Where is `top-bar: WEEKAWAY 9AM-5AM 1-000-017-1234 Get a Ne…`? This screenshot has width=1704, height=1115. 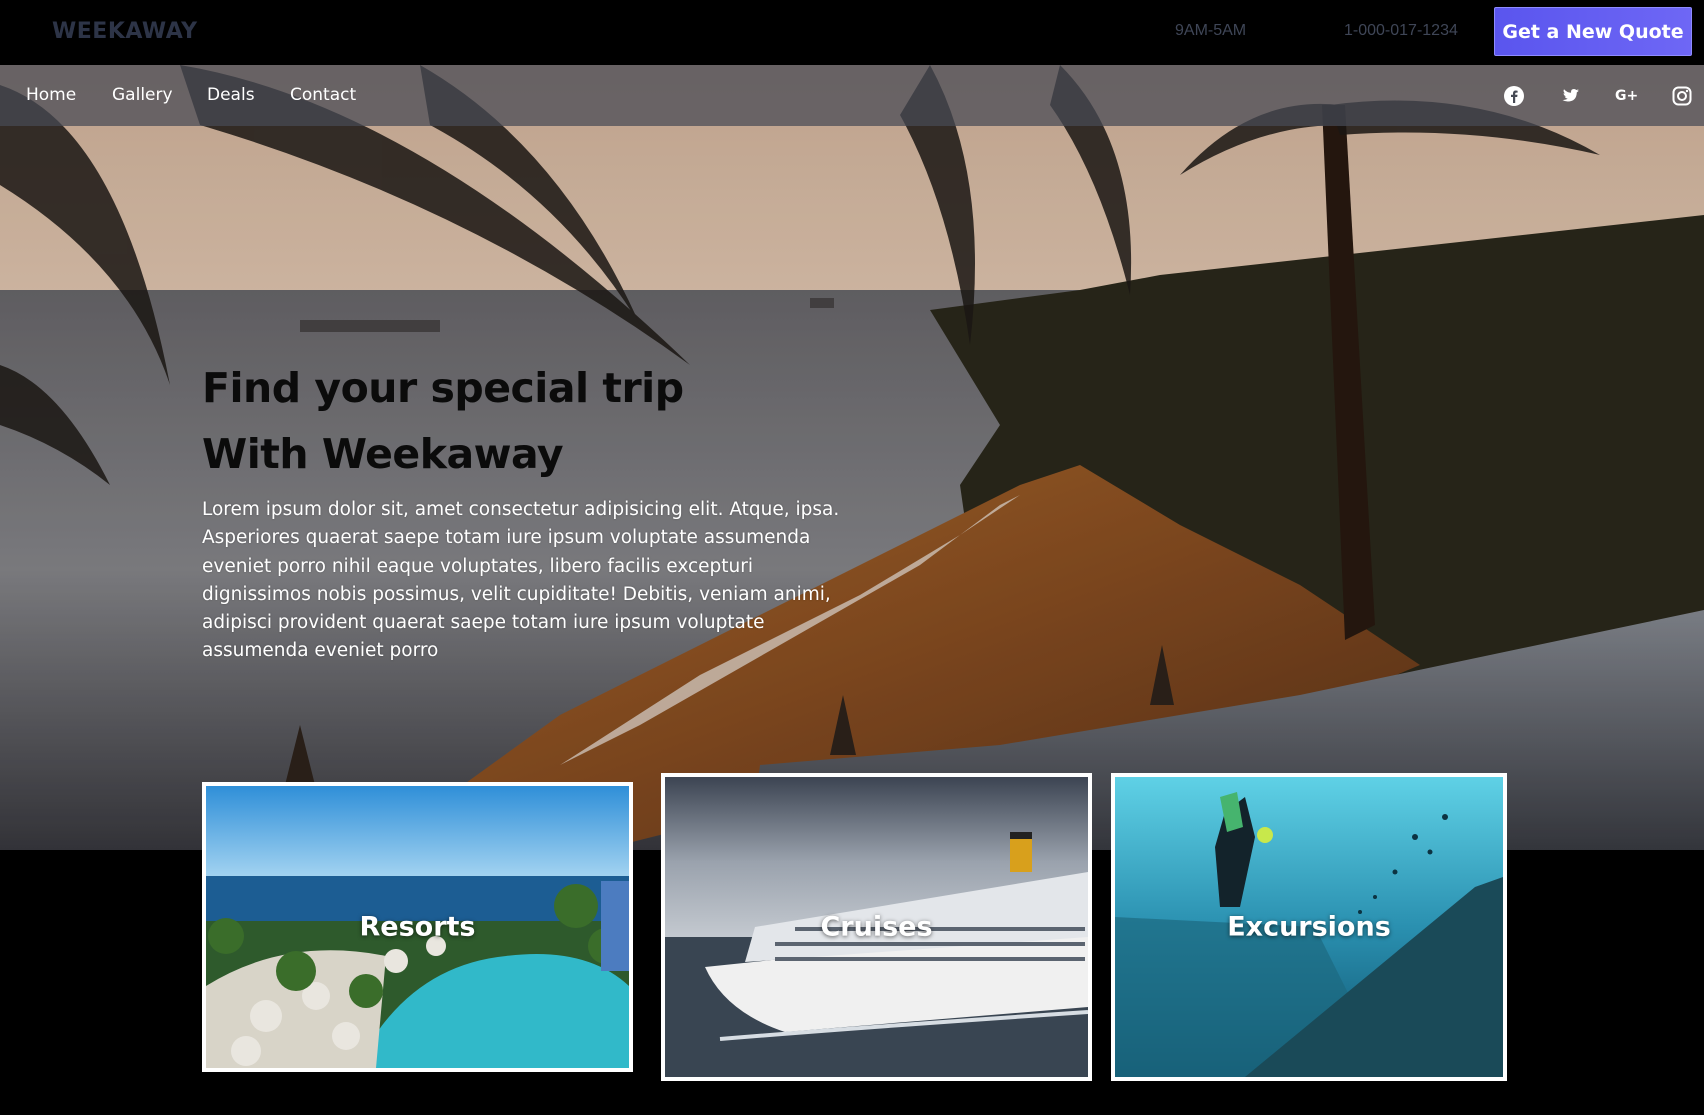
top-bar: WEEKAWAY 9AM-5AM 1-000-017-1234 Get a Ne… is located at coordinates (852, 32).